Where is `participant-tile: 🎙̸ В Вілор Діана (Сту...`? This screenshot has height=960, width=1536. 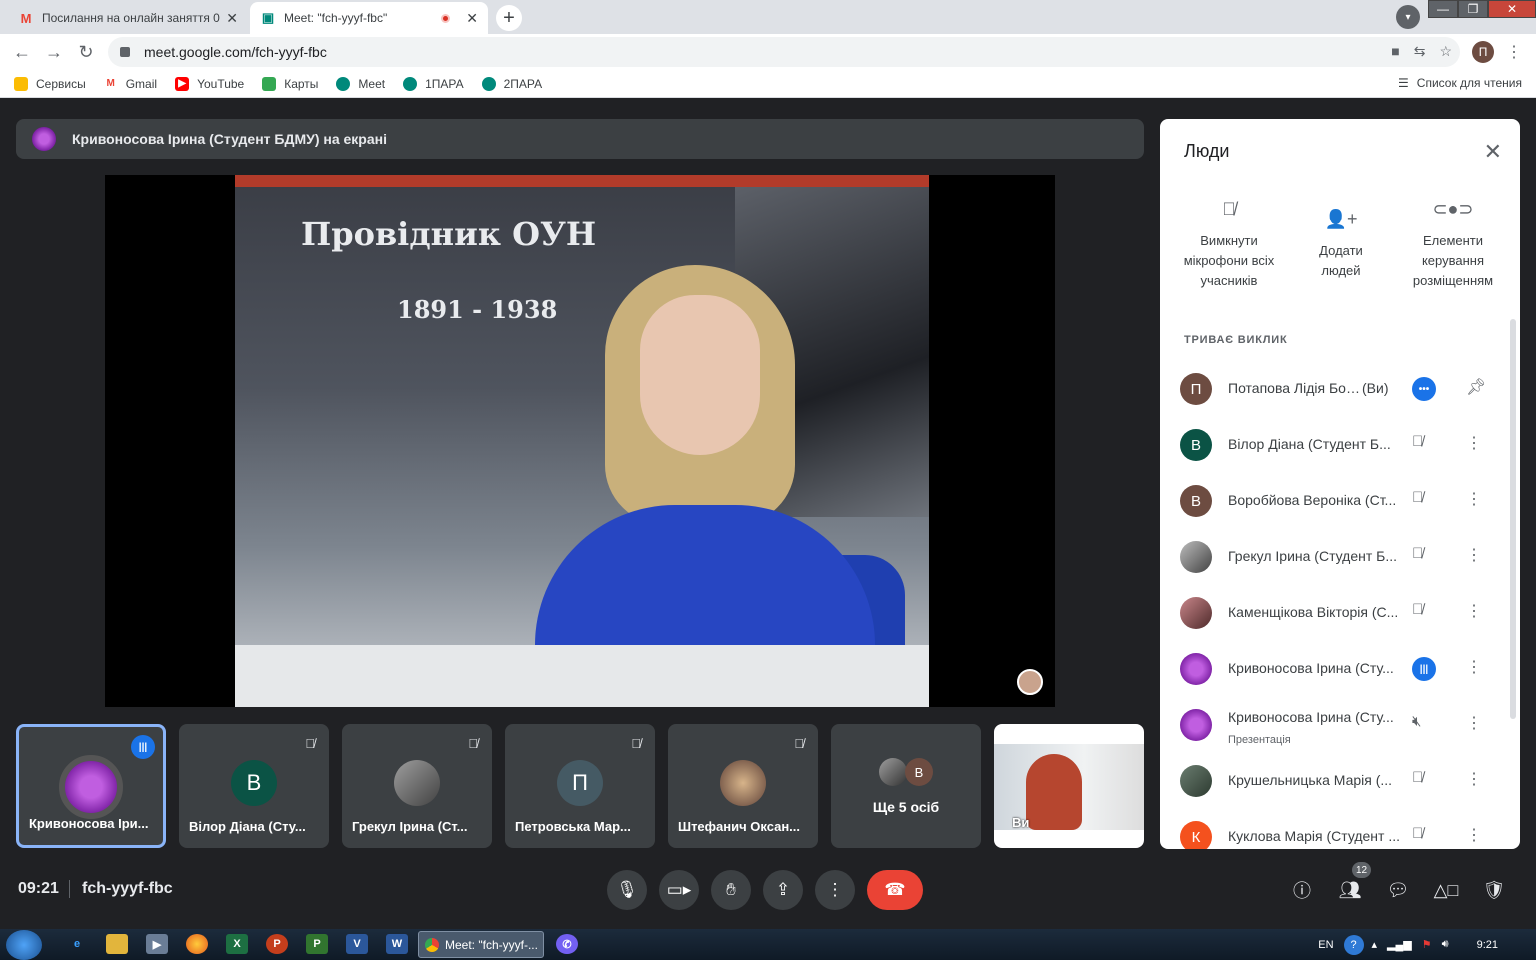 participant-tile: 🎙̸ В Вілор Діана (Сту... is located at coordinates (254, 786).